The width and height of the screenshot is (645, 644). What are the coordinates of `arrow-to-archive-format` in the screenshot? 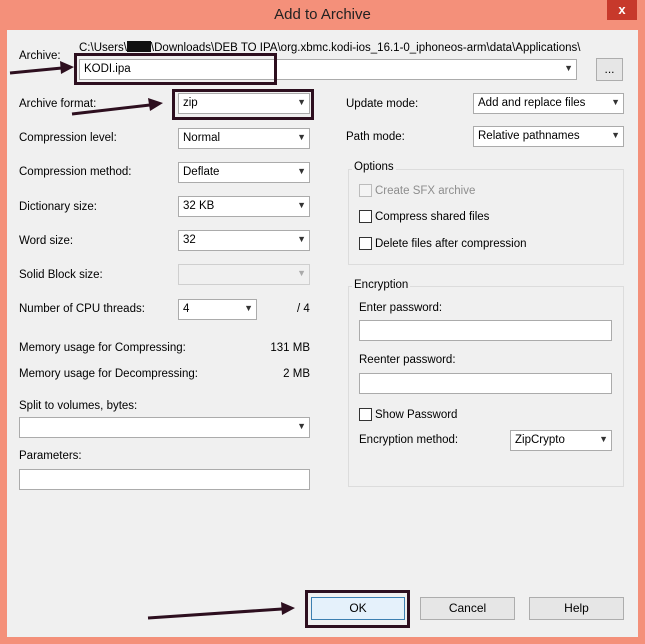 It's located at (117, 107).